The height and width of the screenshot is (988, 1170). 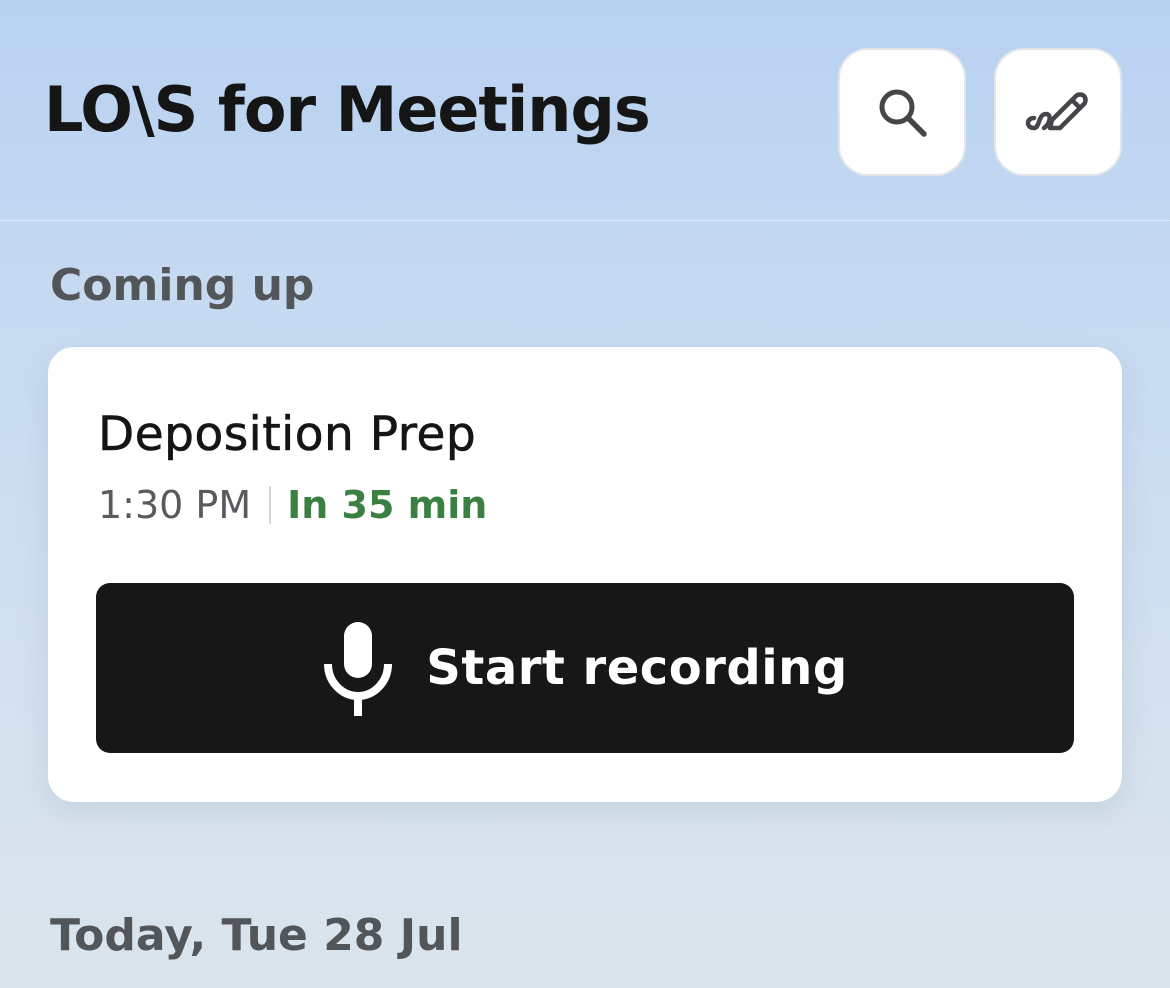 I want to click on app-logo: LO\S for Meetings, so click(x=347, y=109).